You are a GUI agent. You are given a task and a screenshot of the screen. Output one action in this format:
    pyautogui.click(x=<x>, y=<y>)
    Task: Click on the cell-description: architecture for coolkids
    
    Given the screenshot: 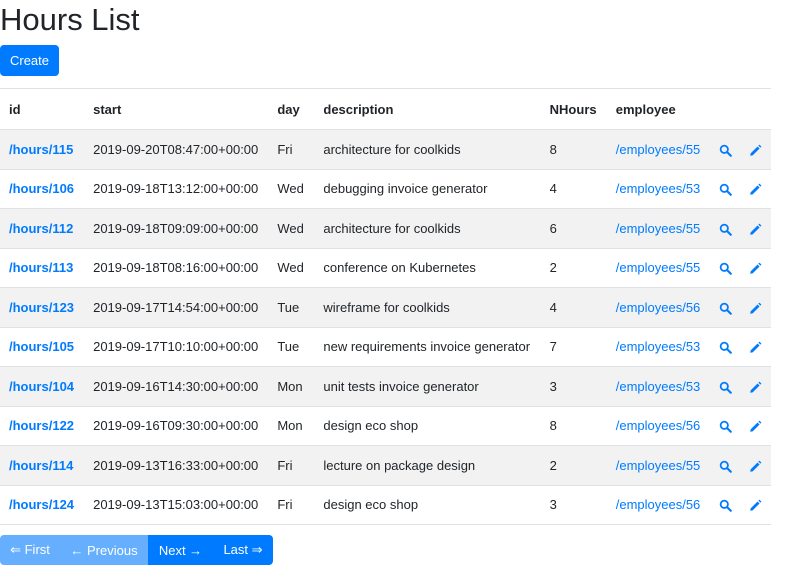 What is the action you would take?
    pyautogui.click(x=427, y=228)
    